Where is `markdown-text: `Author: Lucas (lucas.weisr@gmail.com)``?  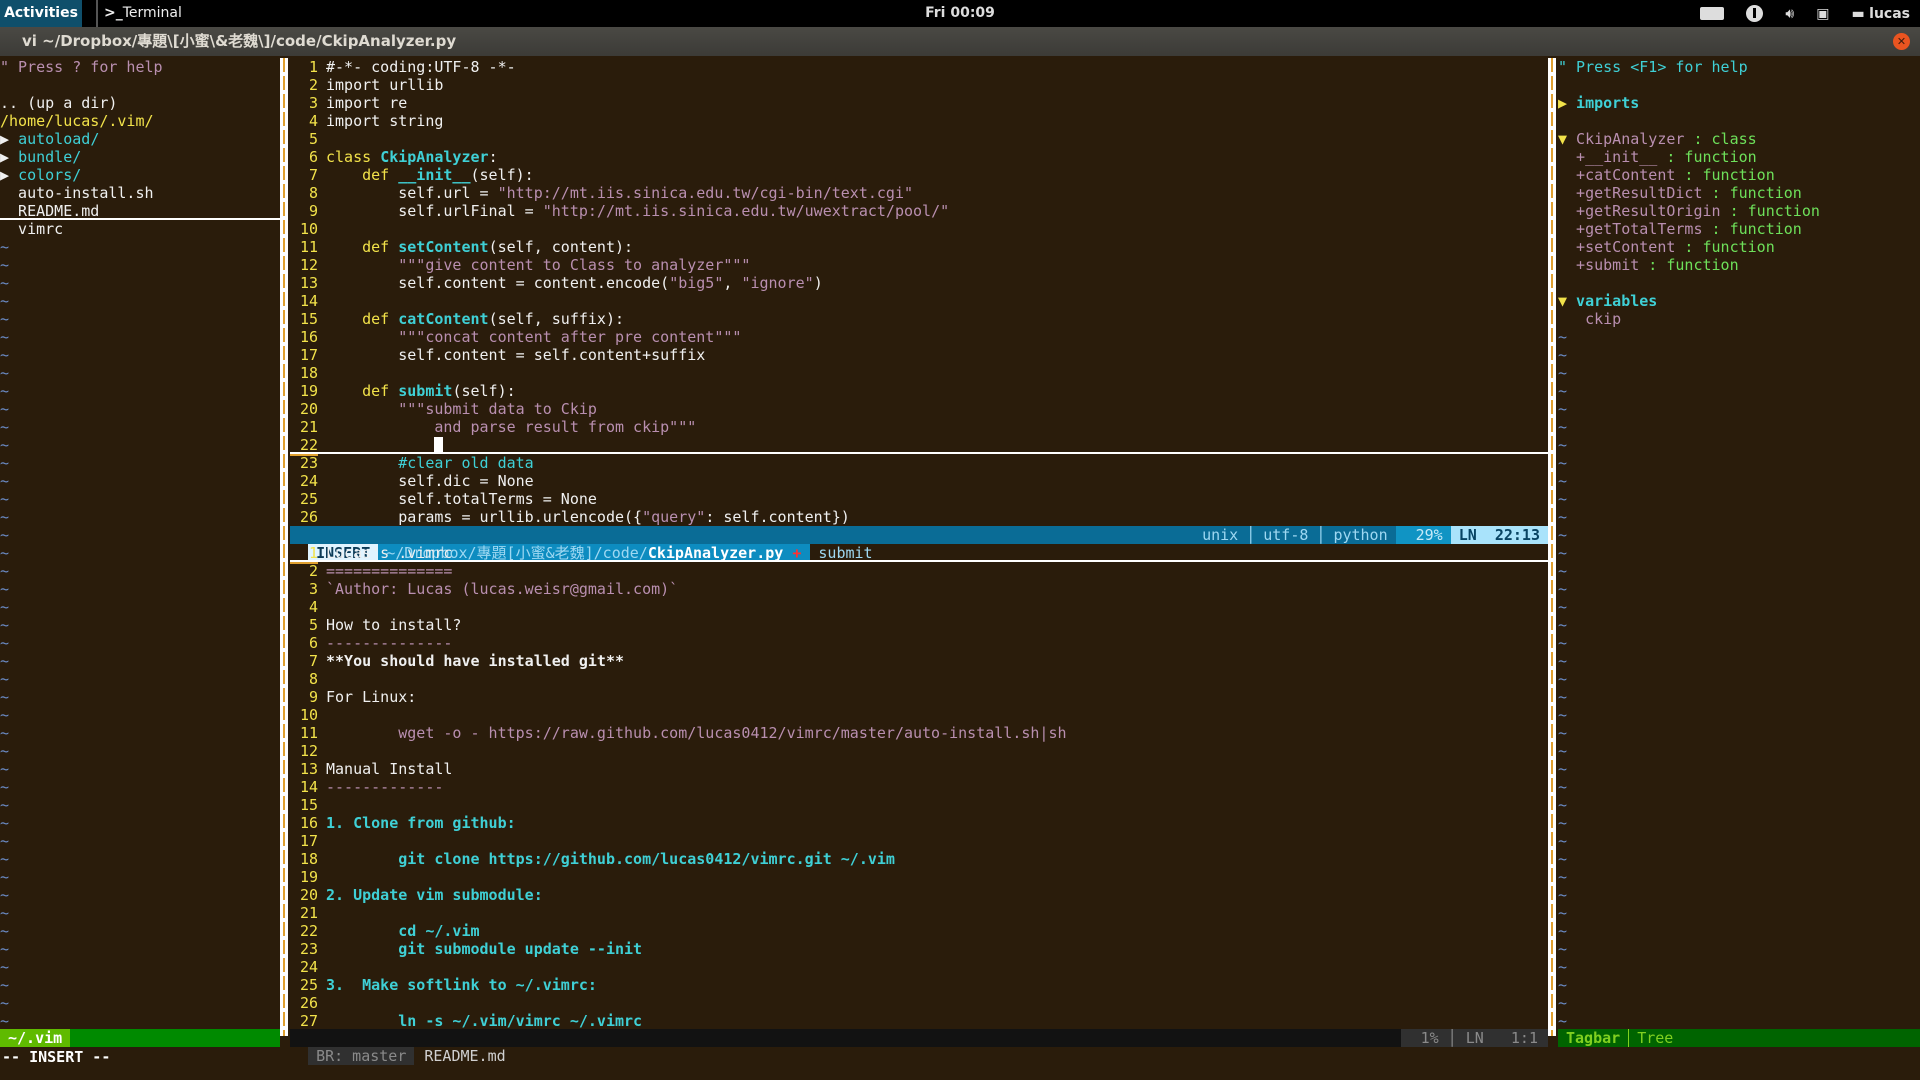
markdown-text: `Author: Lucas (lucas.weisr@gmail.com)` is located at coordinates (502, 589).